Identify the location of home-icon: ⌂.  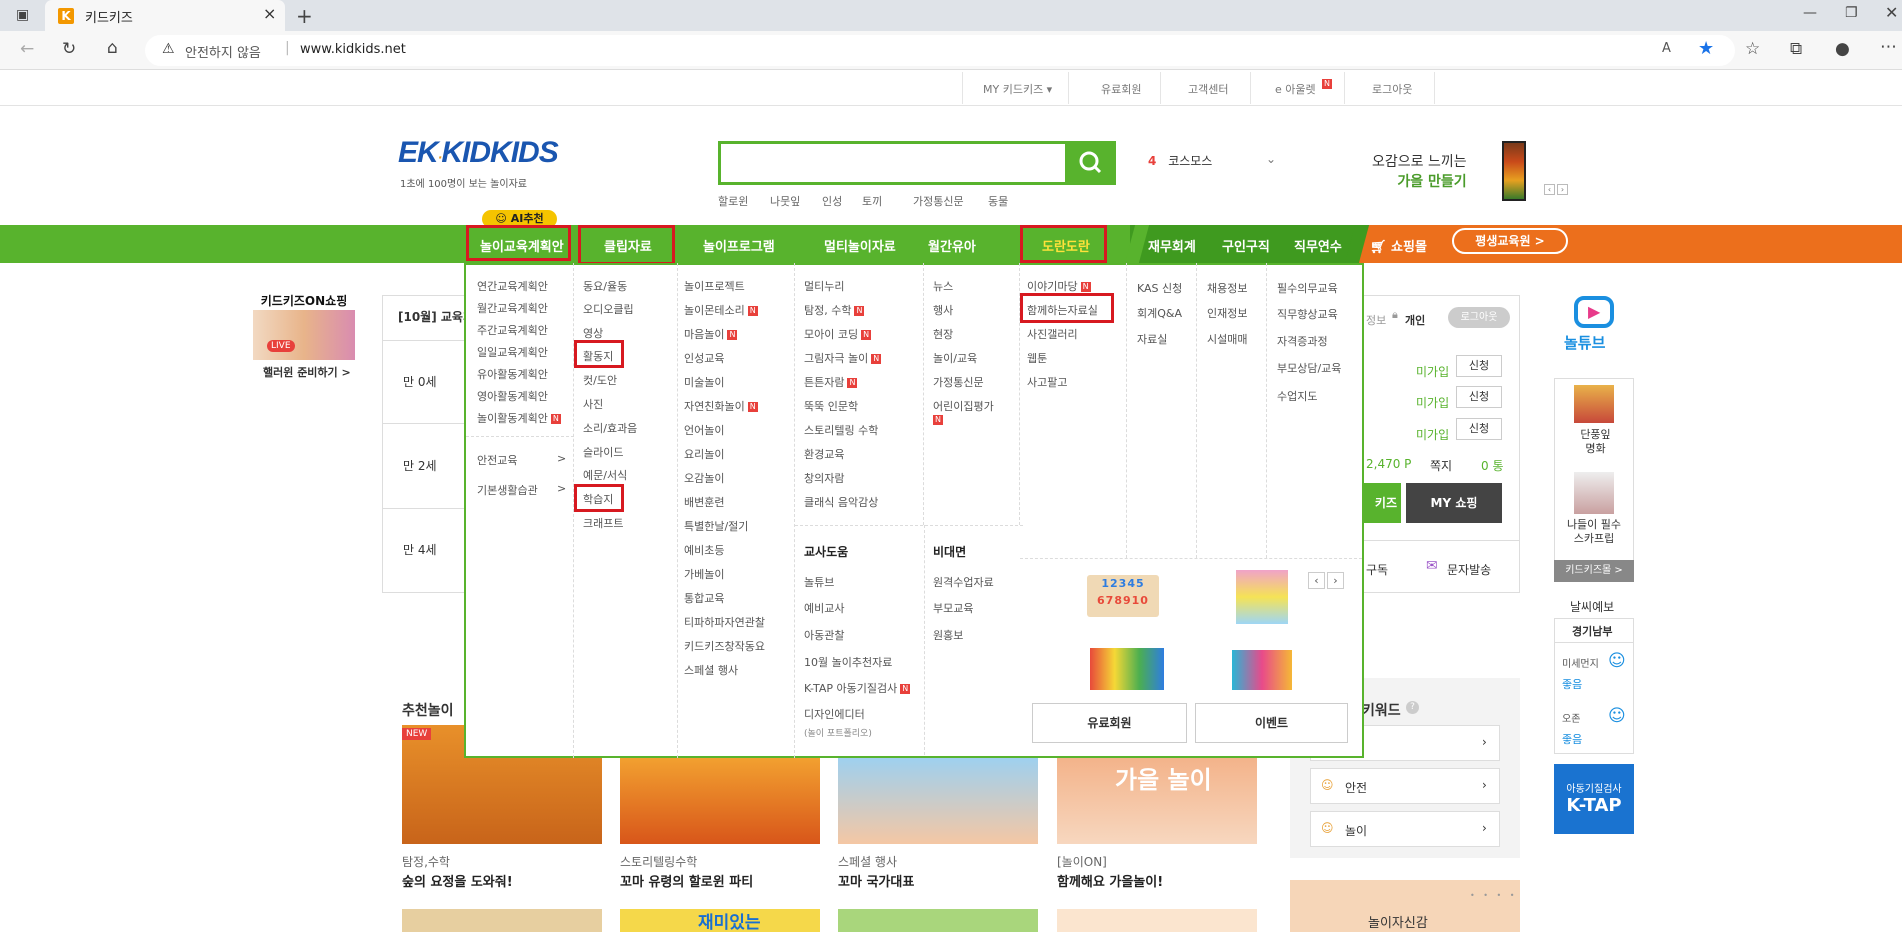
(112, 48).